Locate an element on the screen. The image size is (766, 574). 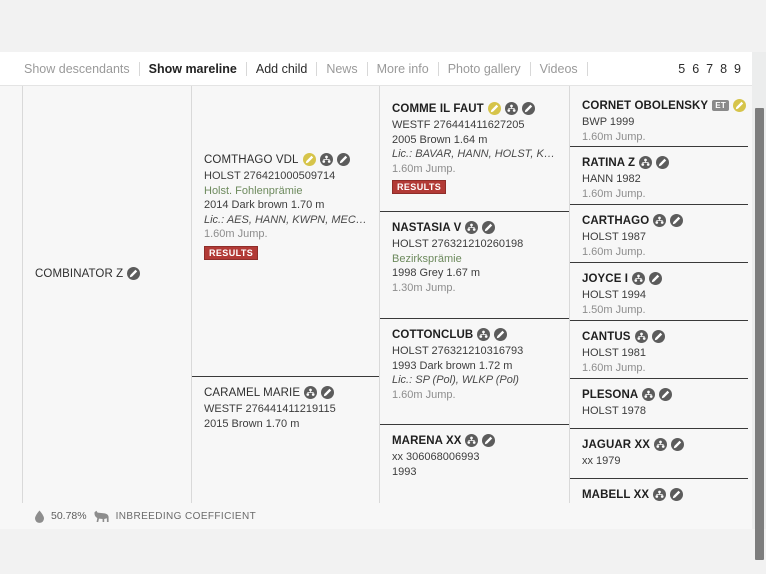
toolbar-item-show-mareline: Show mareline is located at coordinates (193, 69).